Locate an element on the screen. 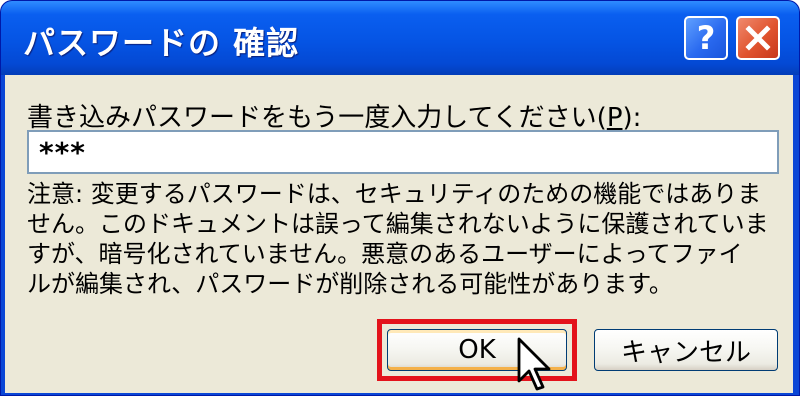 The height and width of the screenshot is (396, 800). accelerator-key: P is located at coordinates (614, 118).